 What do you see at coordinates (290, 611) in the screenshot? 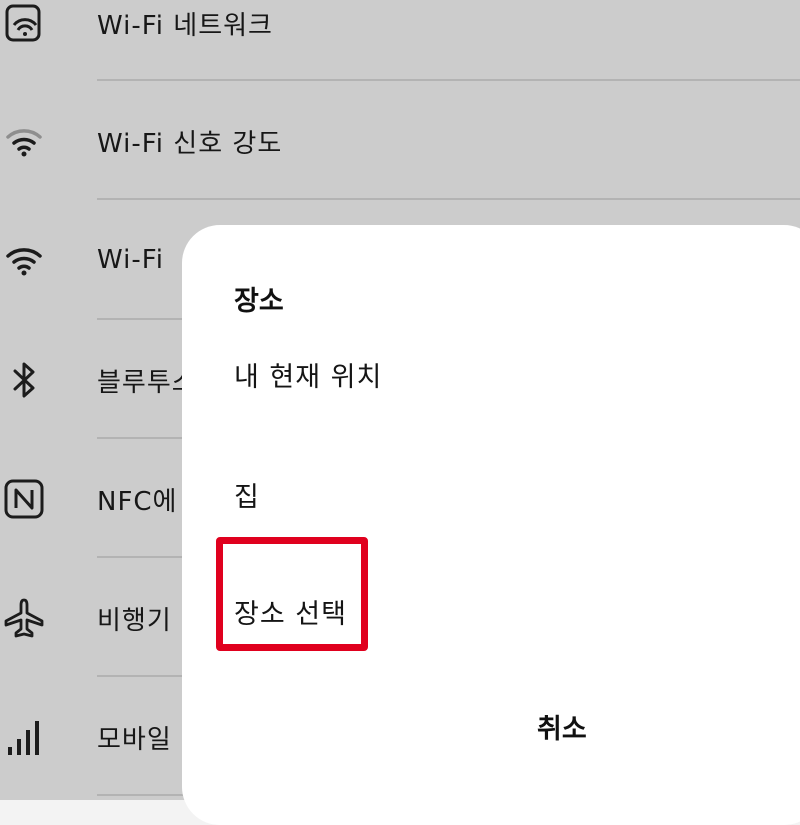
I see `option-select-place: 장소 선택` at bounding box center [290, 611].